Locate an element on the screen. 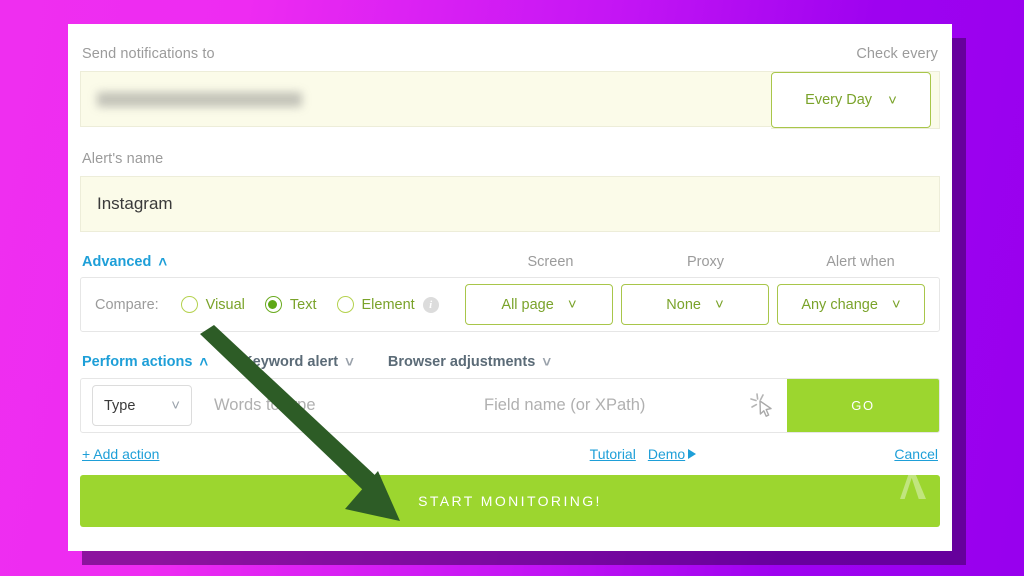  check-every-select: Every Day ˅ is located at coordinates (851, 100).